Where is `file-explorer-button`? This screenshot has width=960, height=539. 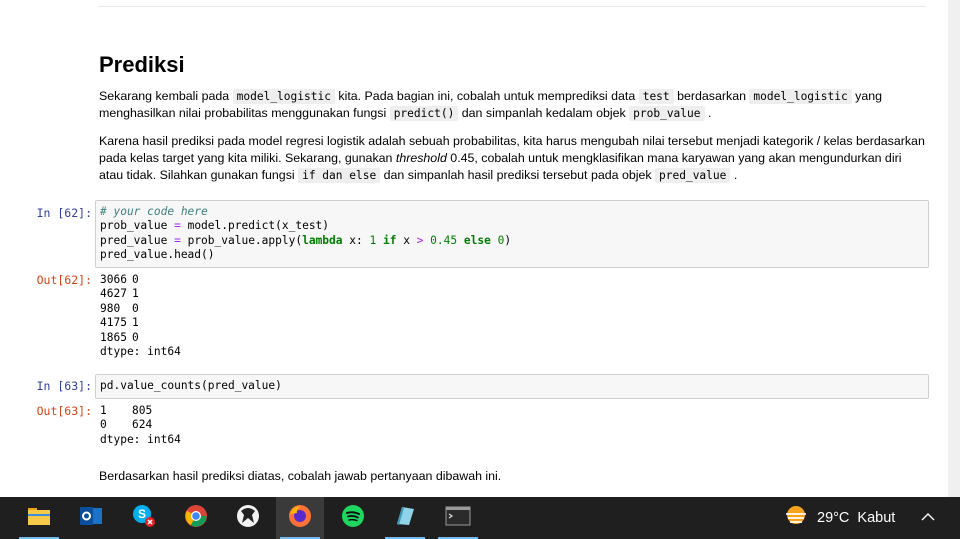 file-explorer-button is located at coordinates (39, 518).